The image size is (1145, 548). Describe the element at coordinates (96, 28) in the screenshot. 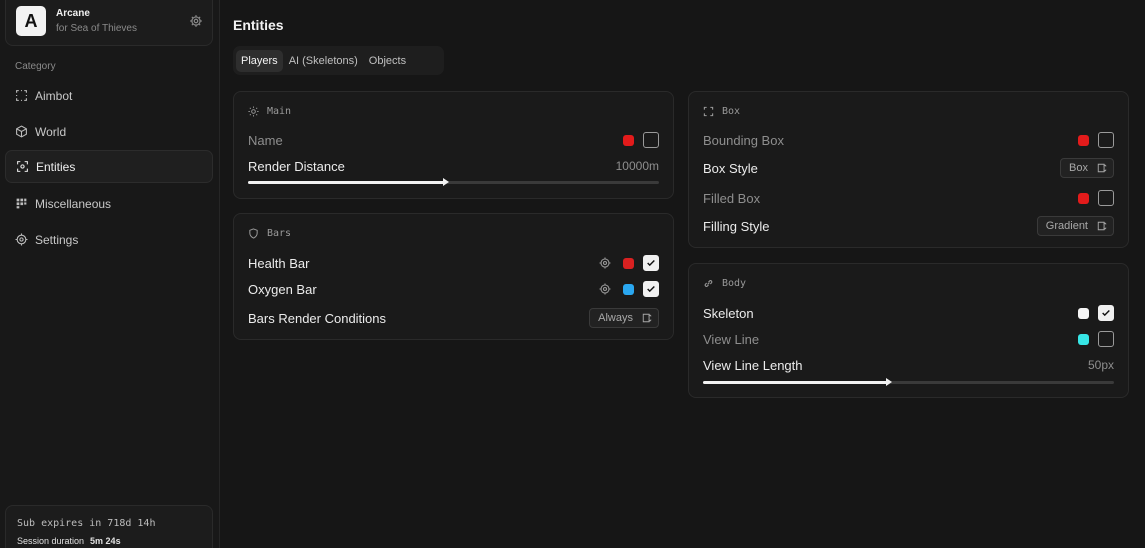

I see `app-subtitle: for Sea of Thieves` at that location.